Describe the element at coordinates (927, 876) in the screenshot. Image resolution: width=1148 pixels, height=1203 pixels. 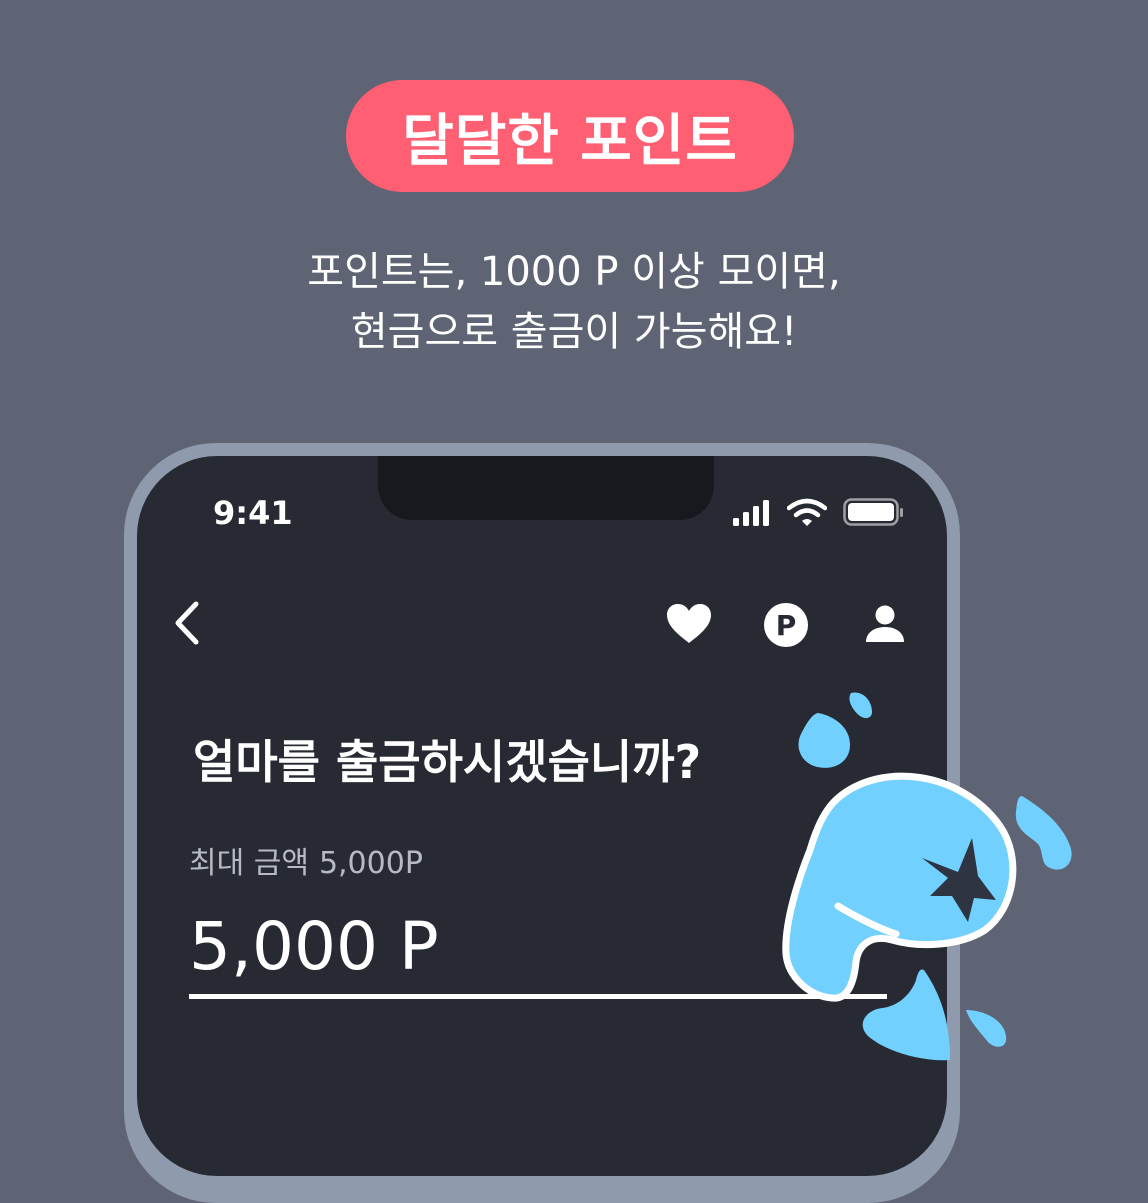
I see `mascot-illustration` at that location.